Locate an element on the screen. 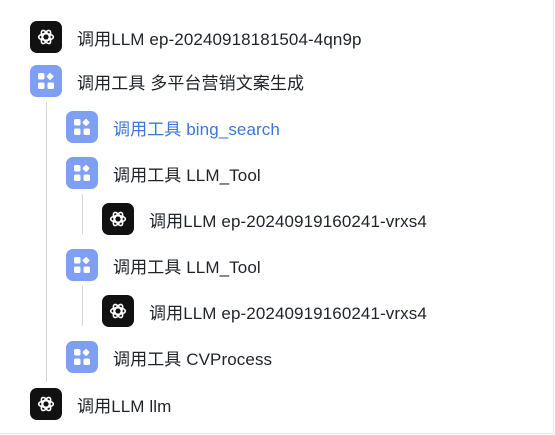 The height and width of the screenshot is (435, 555). node-label: 调用LLM llm is located at coordinates (124, 404).